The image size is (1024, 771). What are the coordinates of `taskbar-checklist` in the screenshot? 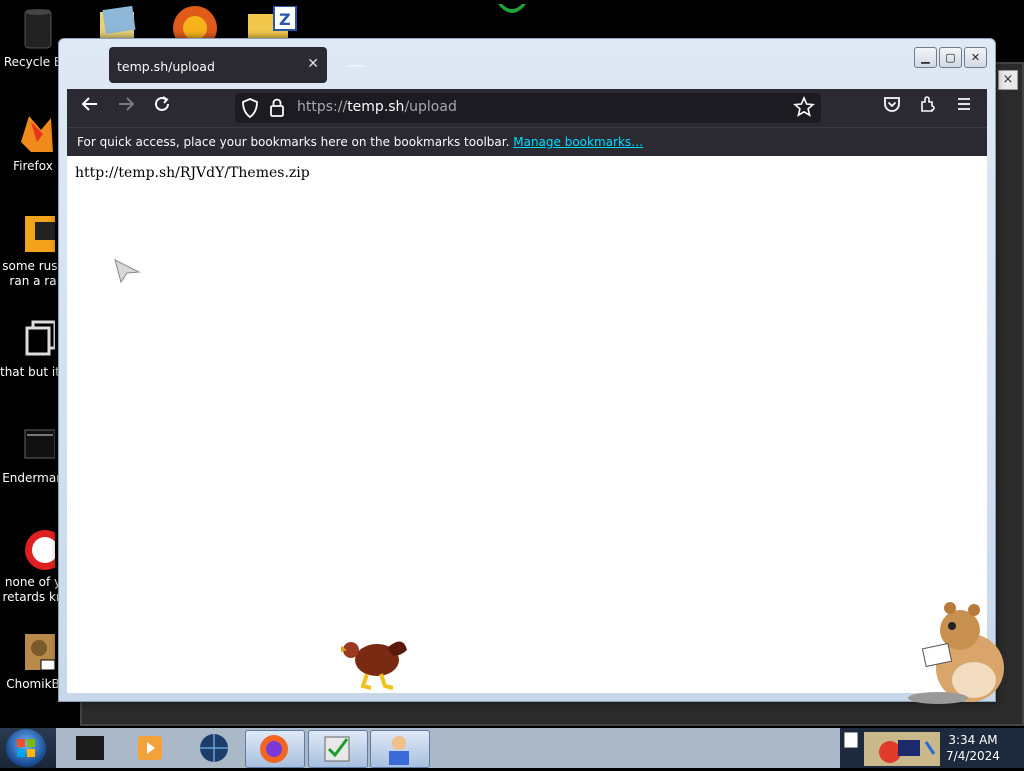 It's located at (338, 749).